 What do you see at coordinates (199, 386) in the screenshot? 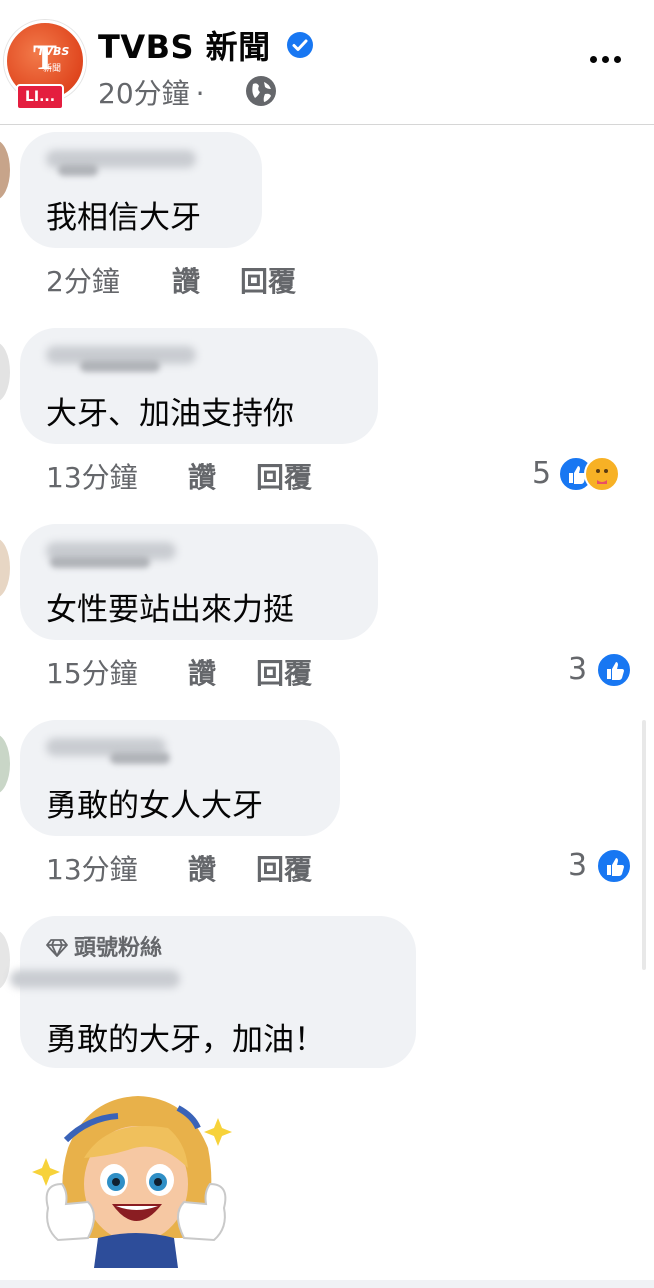
I see `comment-bubble: 大牙、加油支持你` at bounding box center [199, 386].